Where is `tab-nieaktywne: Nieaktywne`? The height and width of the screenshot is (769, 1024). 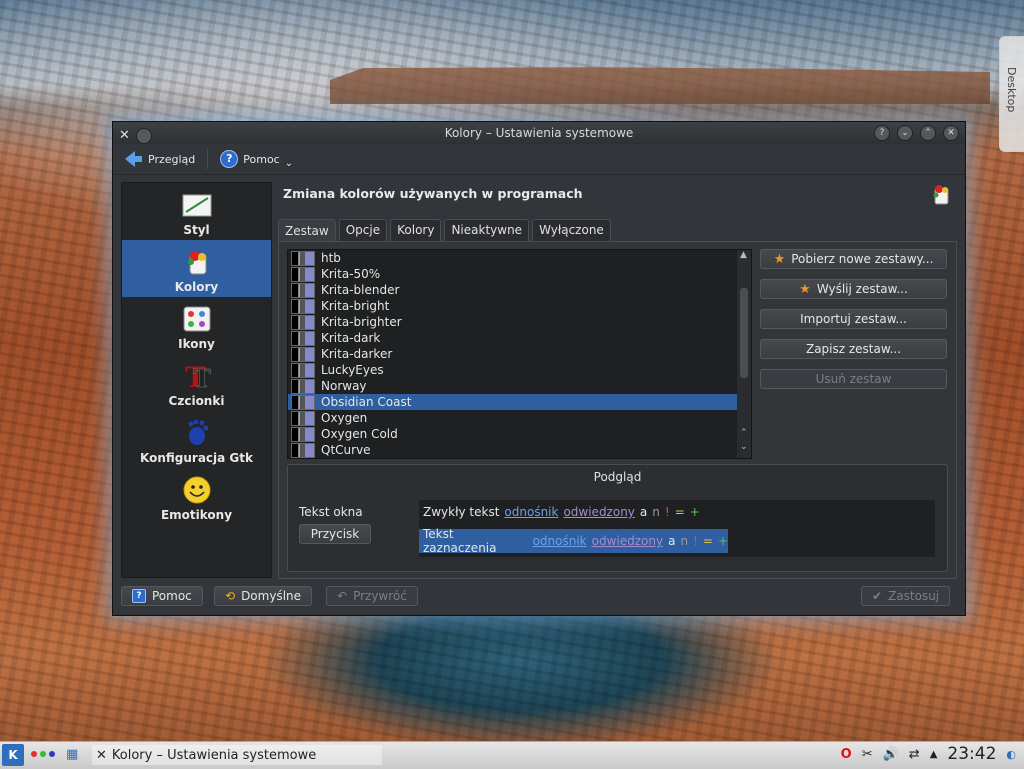 tab-nieaktywne: Nieaktywne is located at coordinates (487, 230).